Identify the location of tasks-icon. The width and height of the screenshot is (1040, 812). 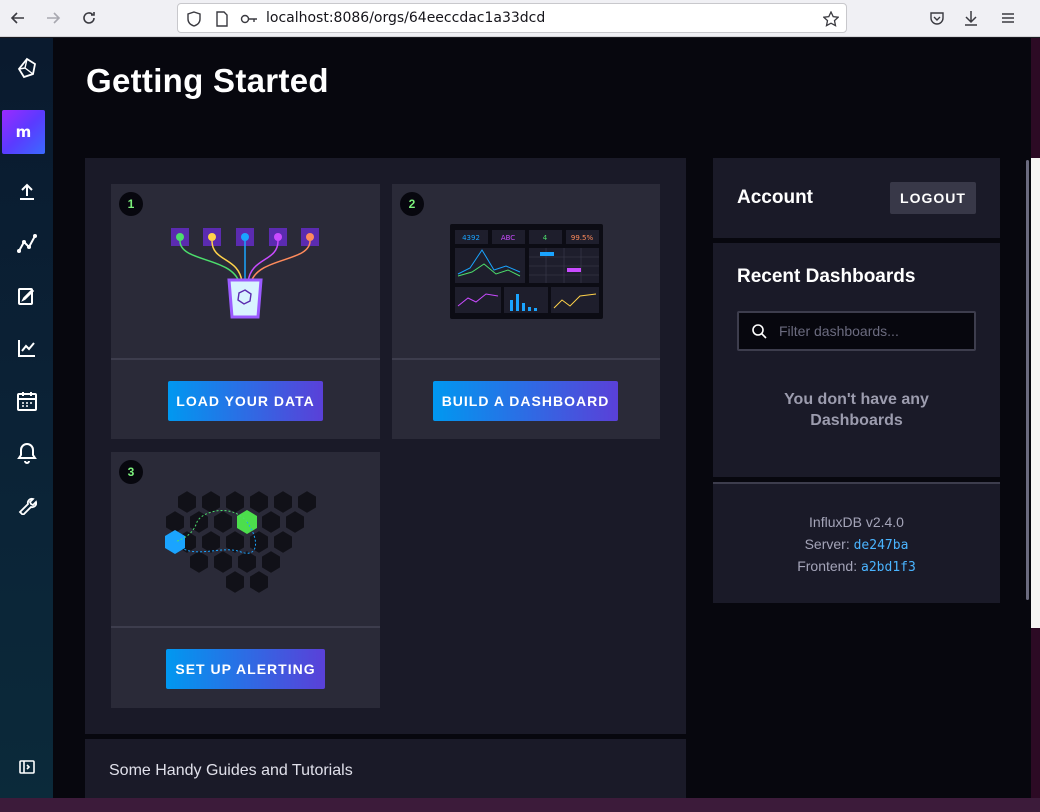
(26, 401).